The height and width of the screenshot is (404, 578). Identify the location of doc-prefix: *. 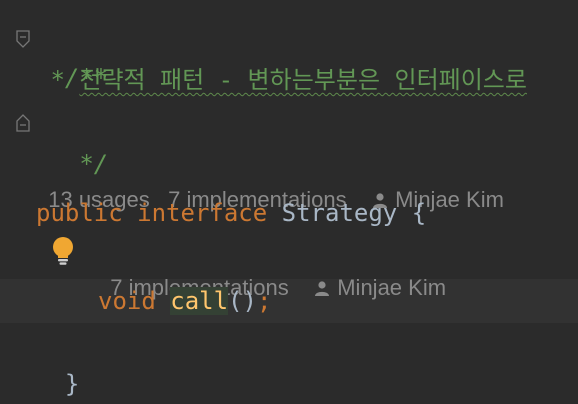
(58, 80).